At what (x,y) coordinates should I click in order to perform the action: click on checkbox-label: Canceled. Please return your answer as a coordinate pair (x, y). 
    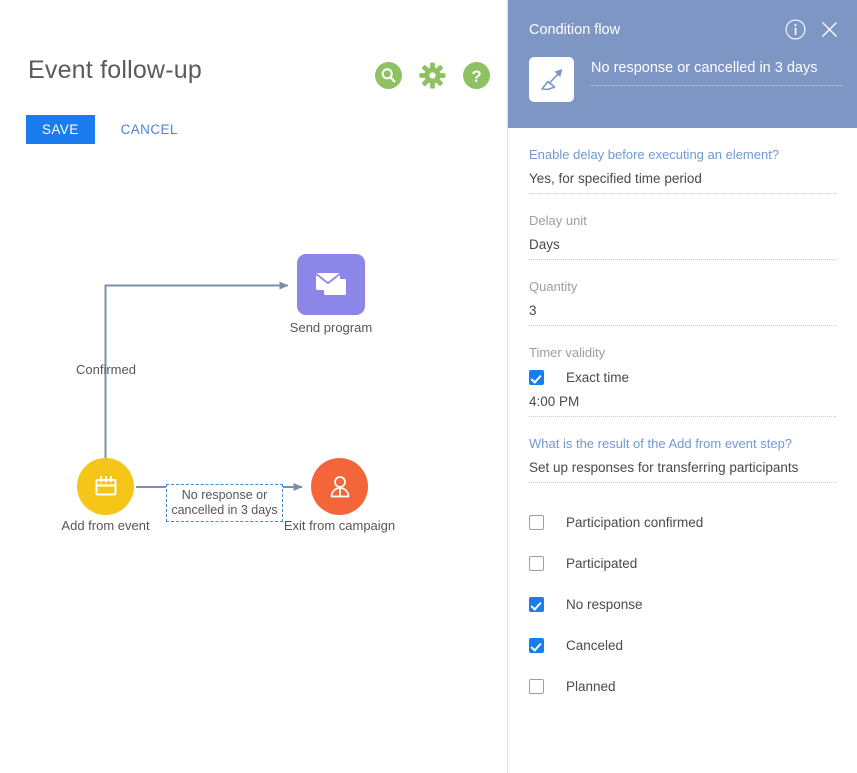
    Looking at the image, I should click on (595, 645).